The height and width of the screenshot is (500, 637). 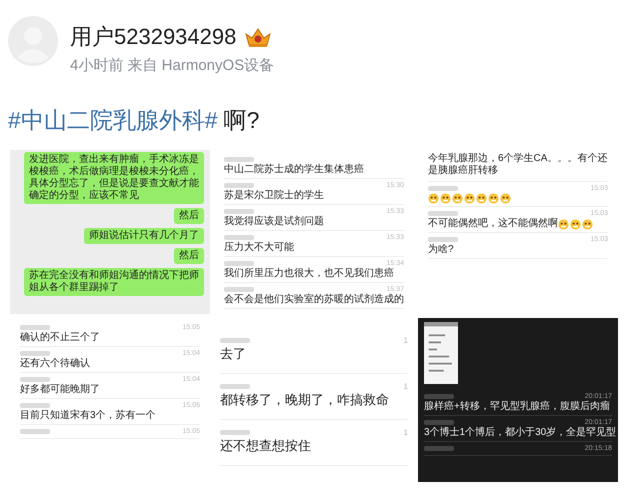 I want to click on message-text: 好多都可能晚期了, so click(x=60, y=390).